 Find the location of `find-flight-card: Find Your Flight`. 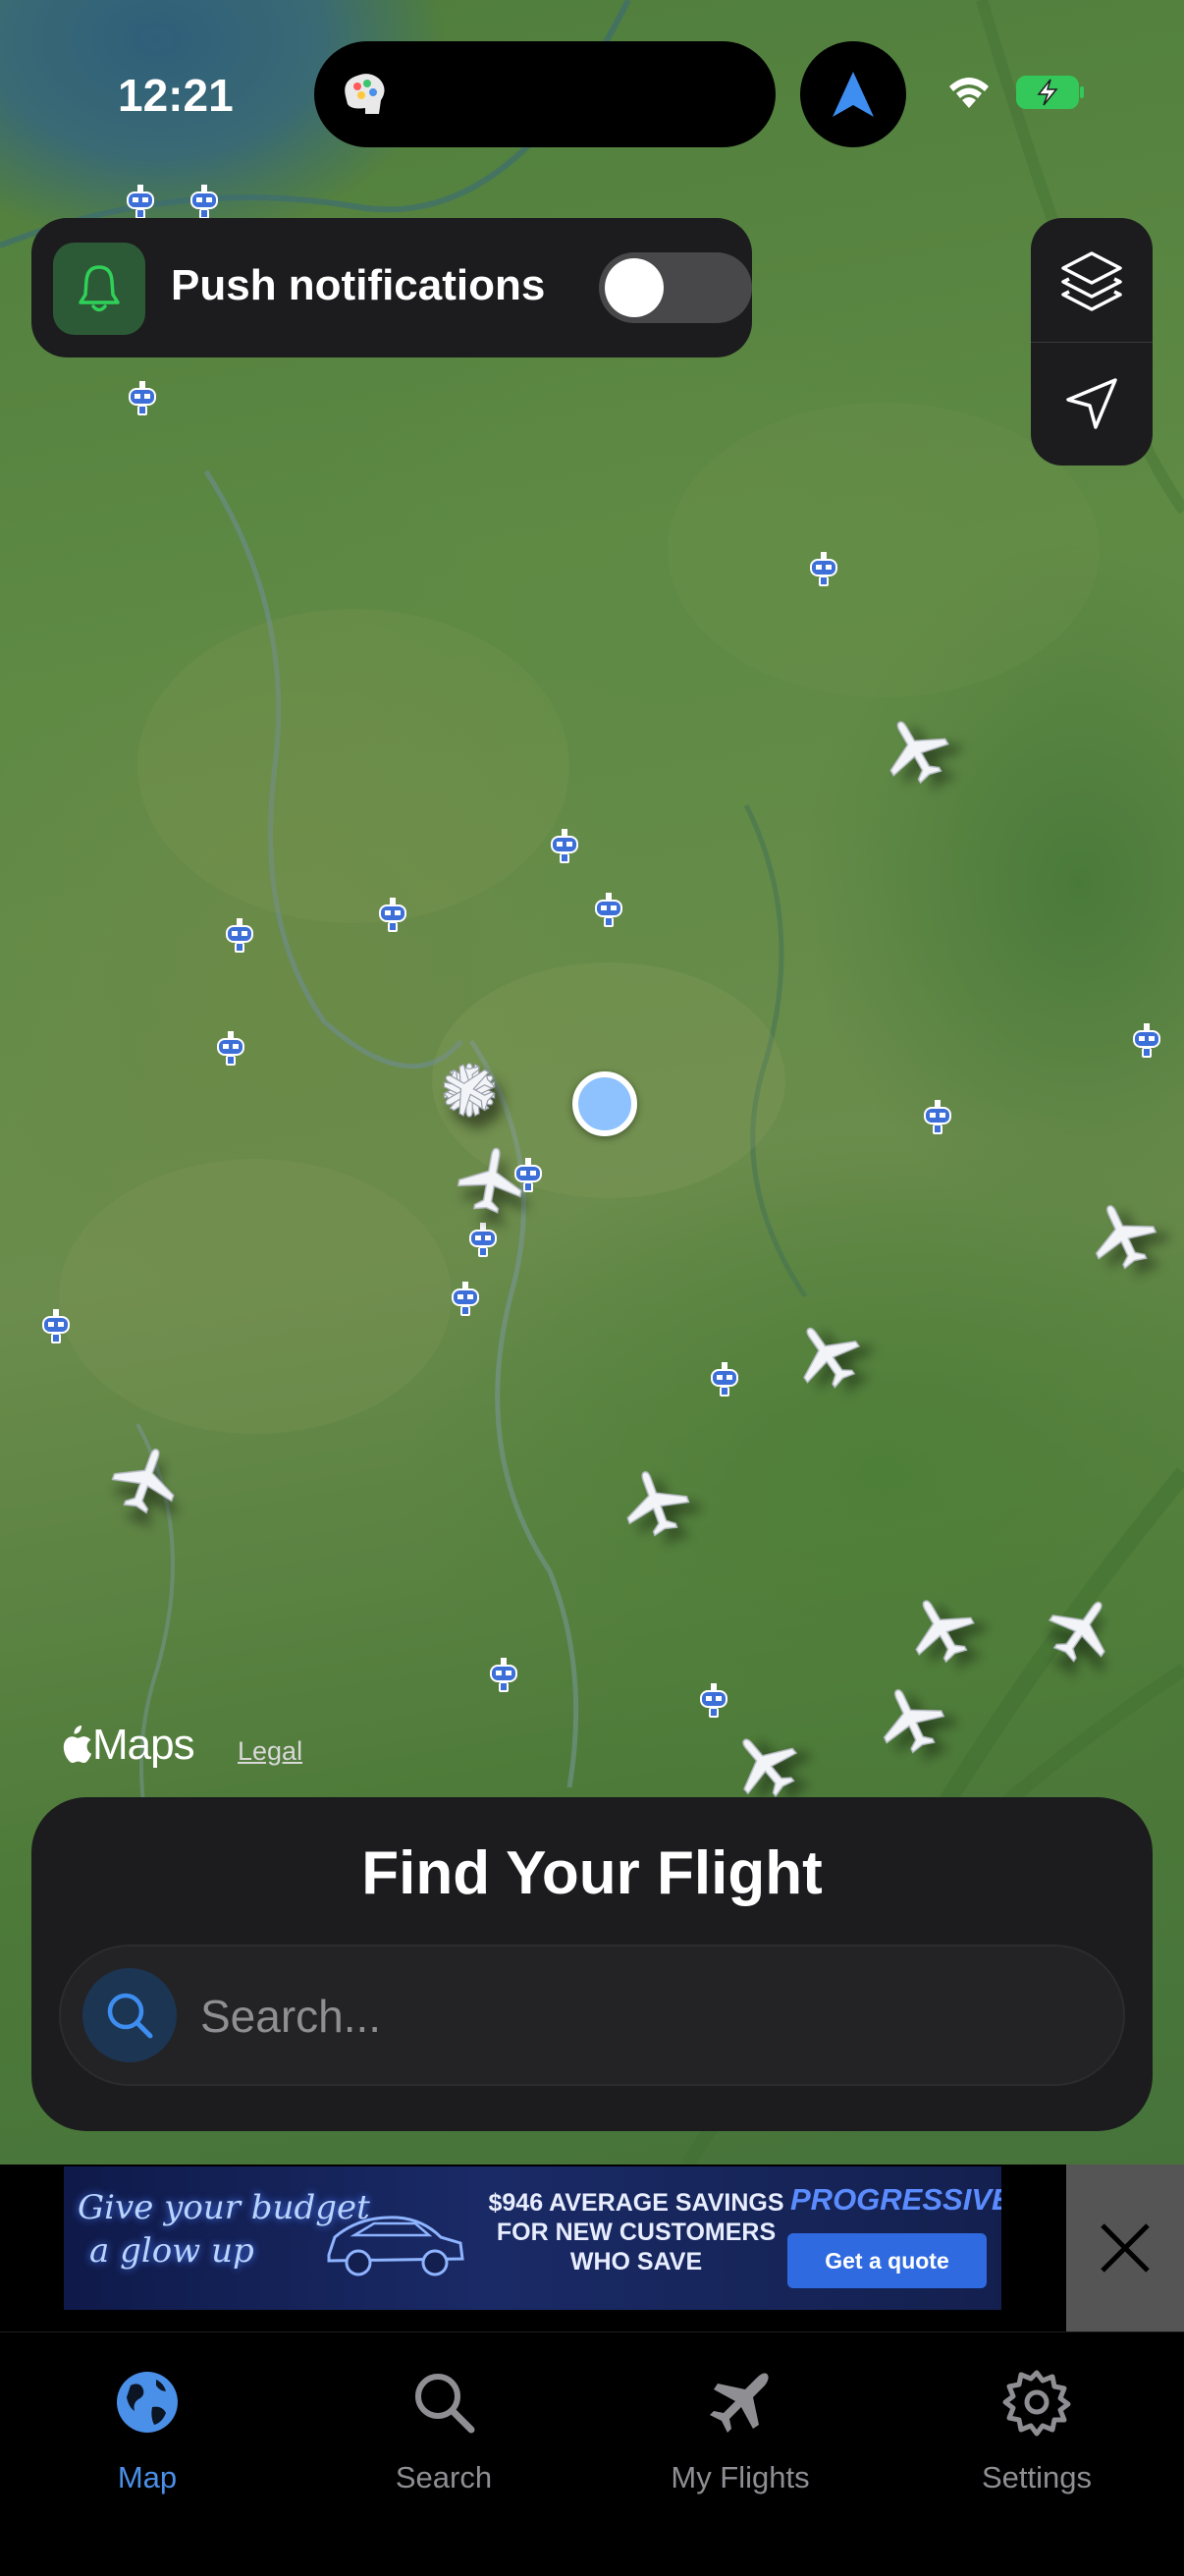

find-flight-card: Find Your Flight is located at coordinates (592, 1964).